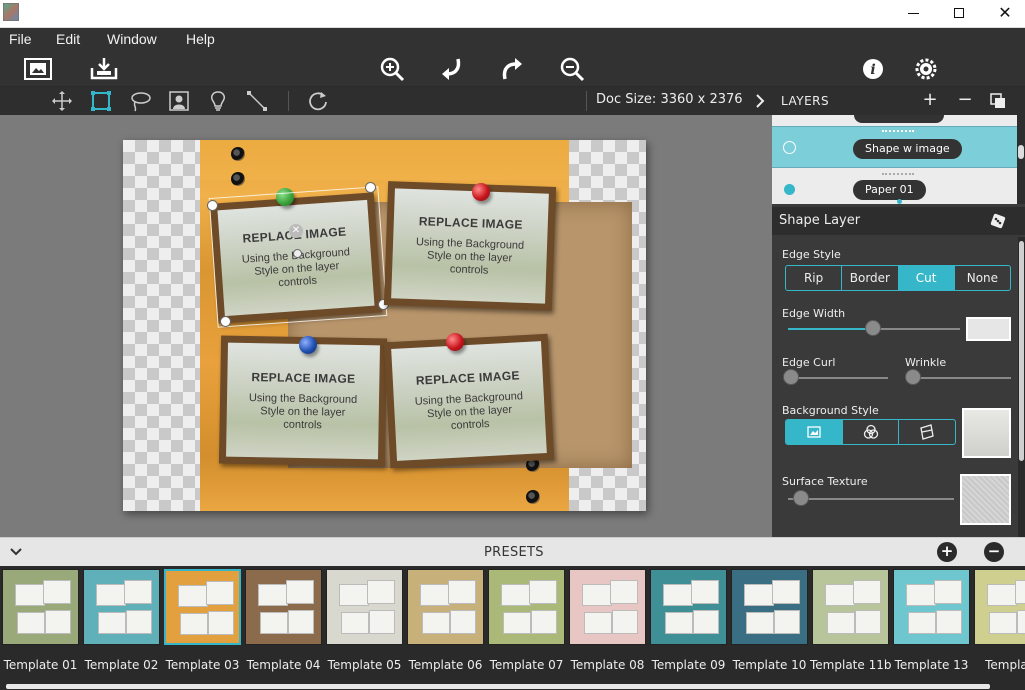 This screenshot has height=690, width=1025. Describe the element at coordinates (297, 253) in the screenshot. I see `rotate-handle` at that location.